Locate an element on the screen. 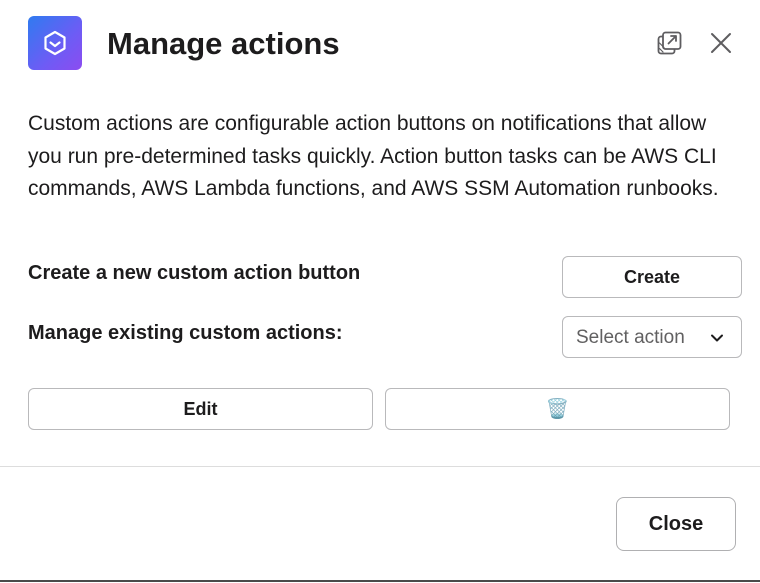 This screenshot has width=760, height=583. footer-divider is located at coordinates (380, 466).